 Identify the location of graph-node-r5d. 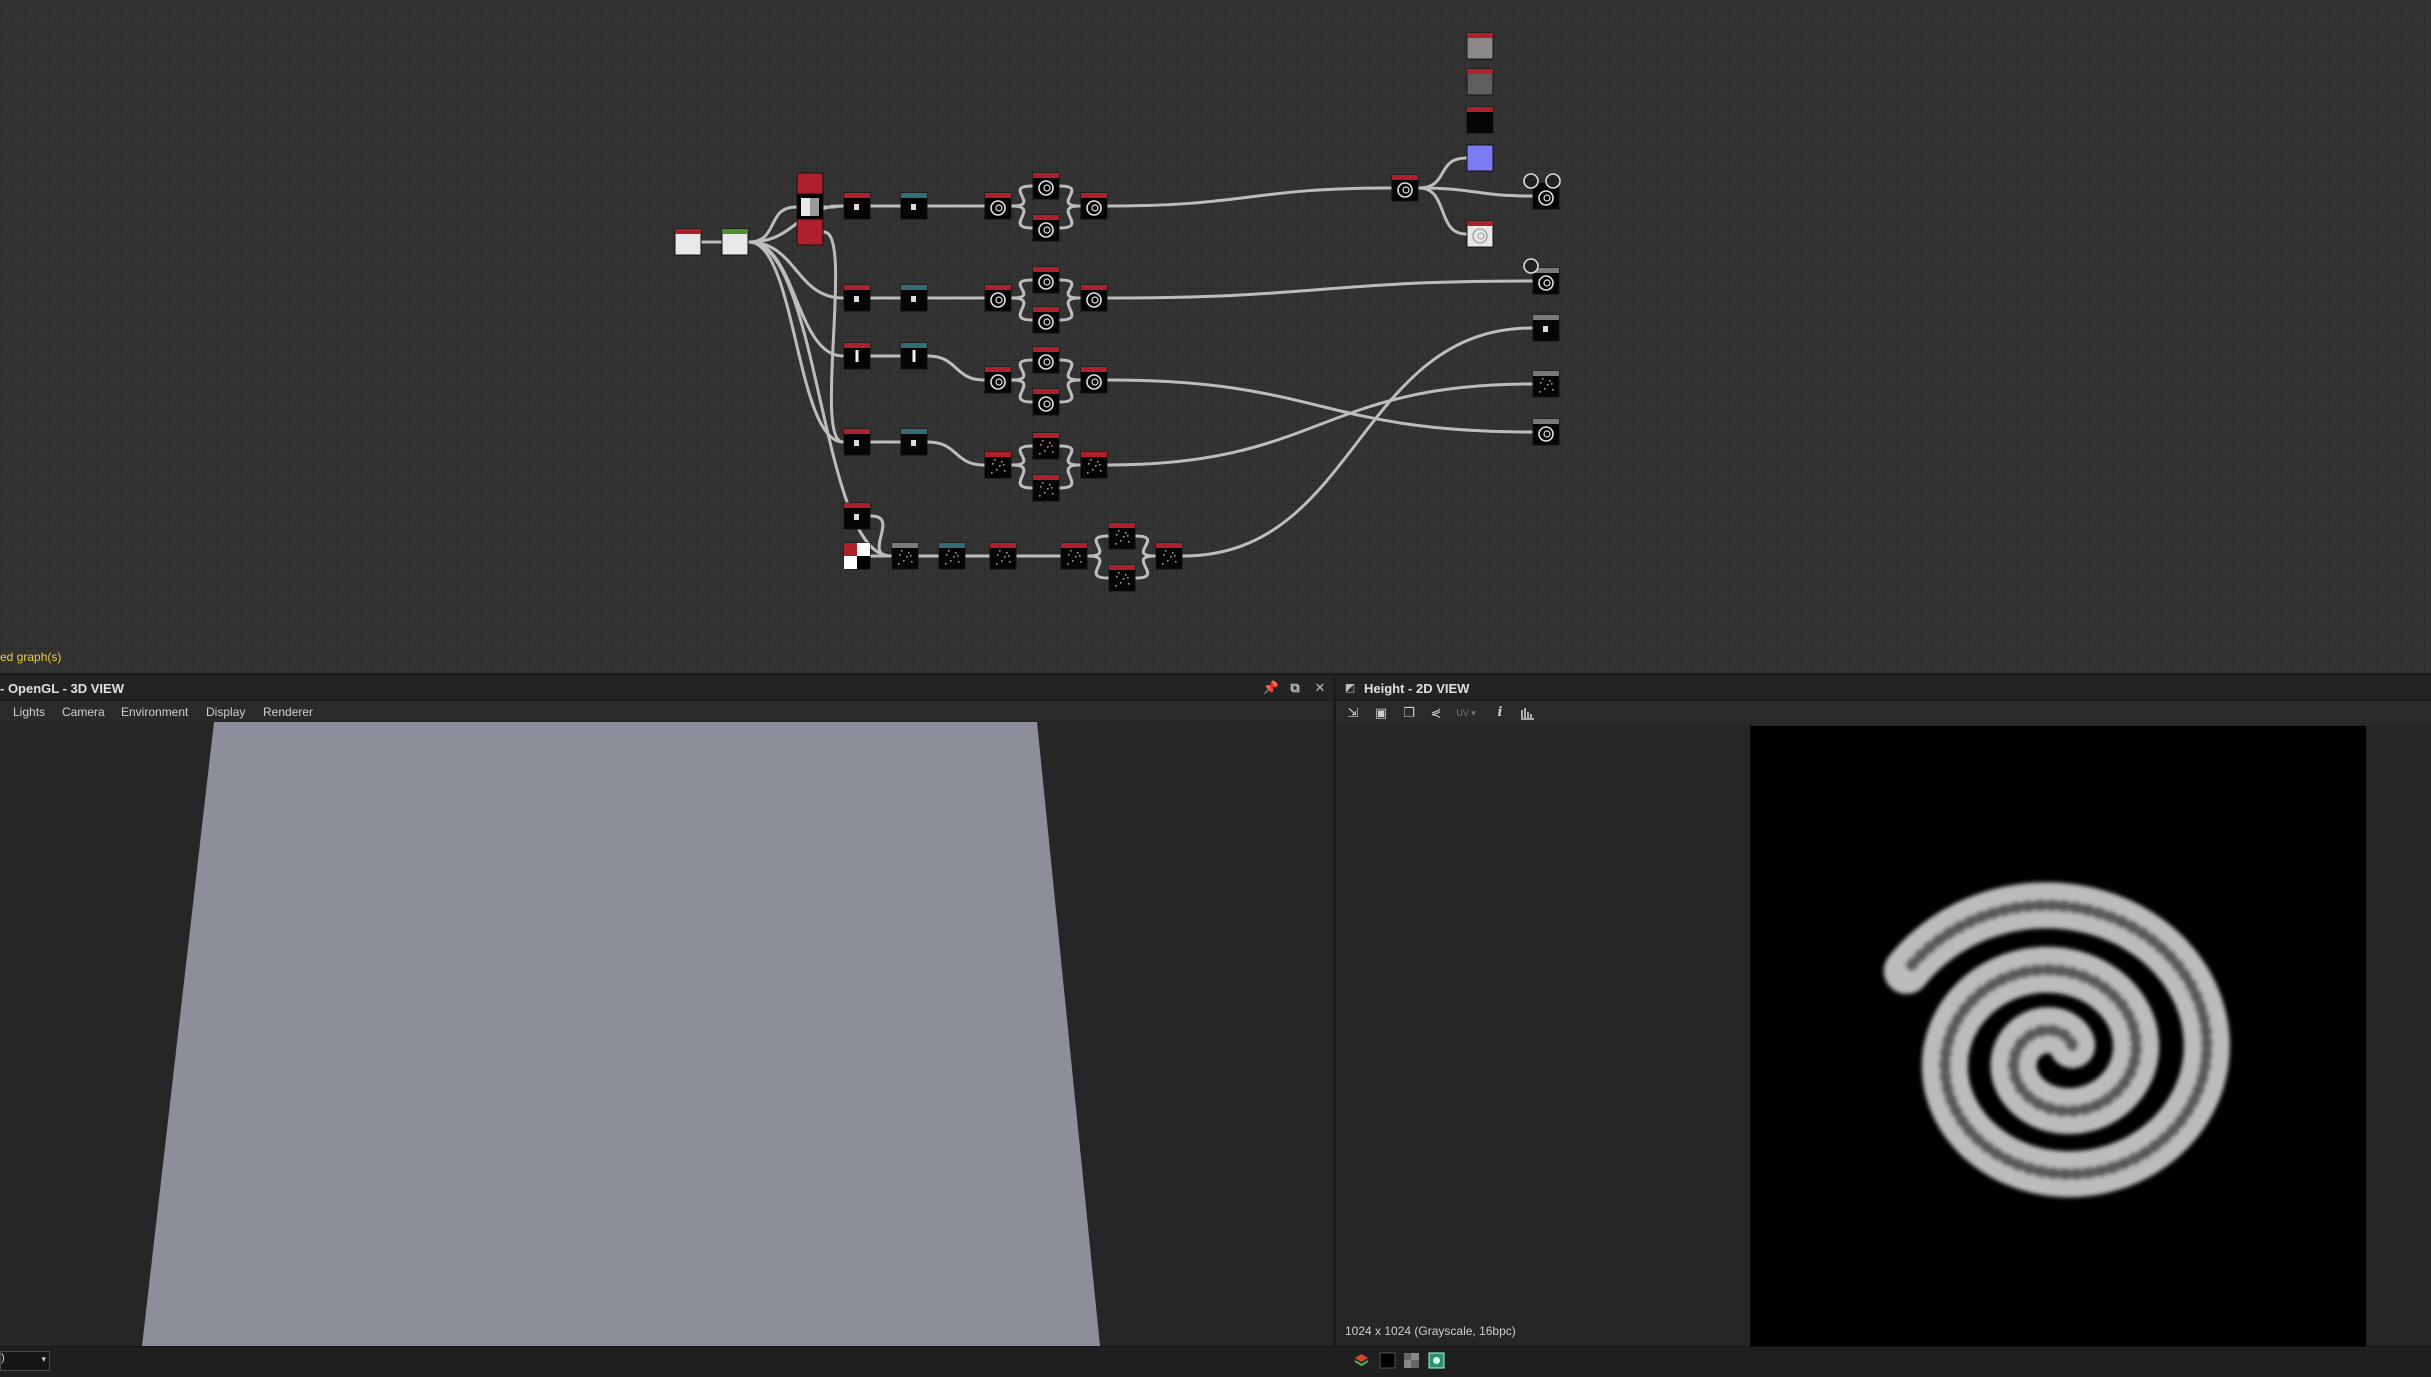
(1074, 556).